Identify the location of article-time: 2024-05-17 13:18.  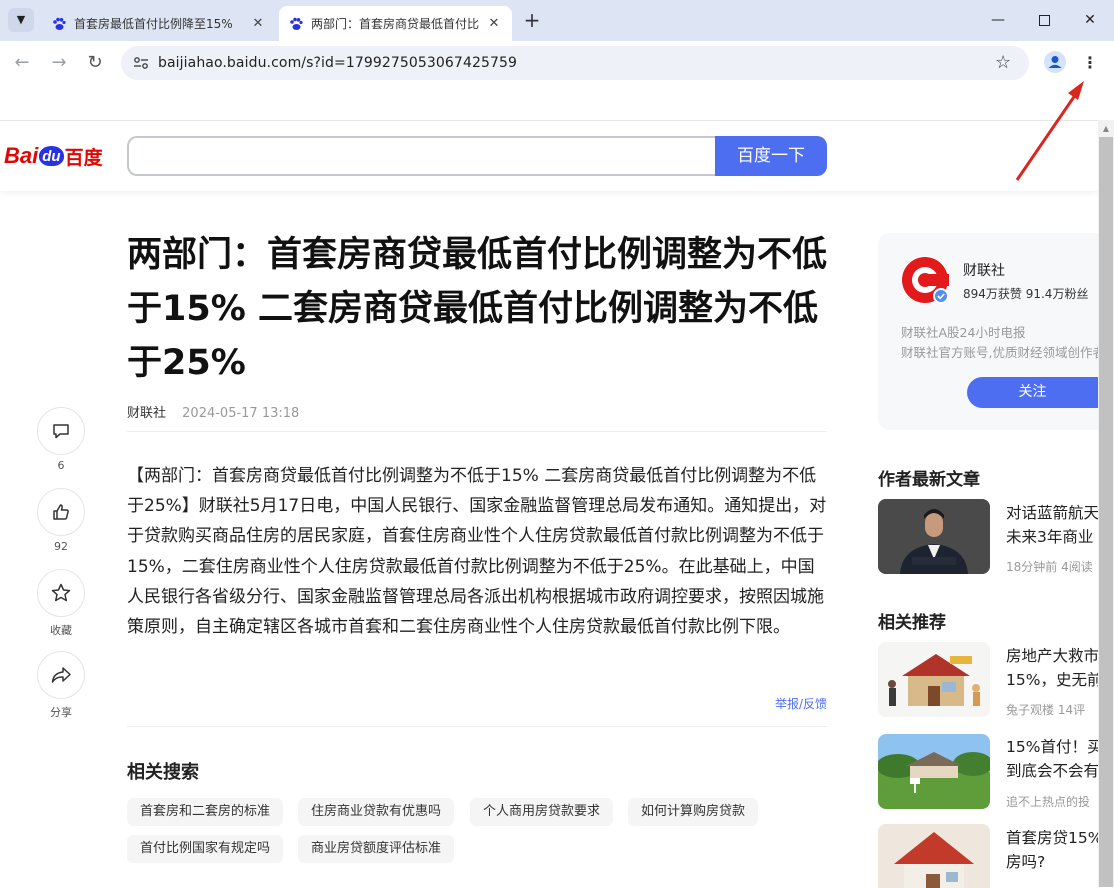
(241, 413).